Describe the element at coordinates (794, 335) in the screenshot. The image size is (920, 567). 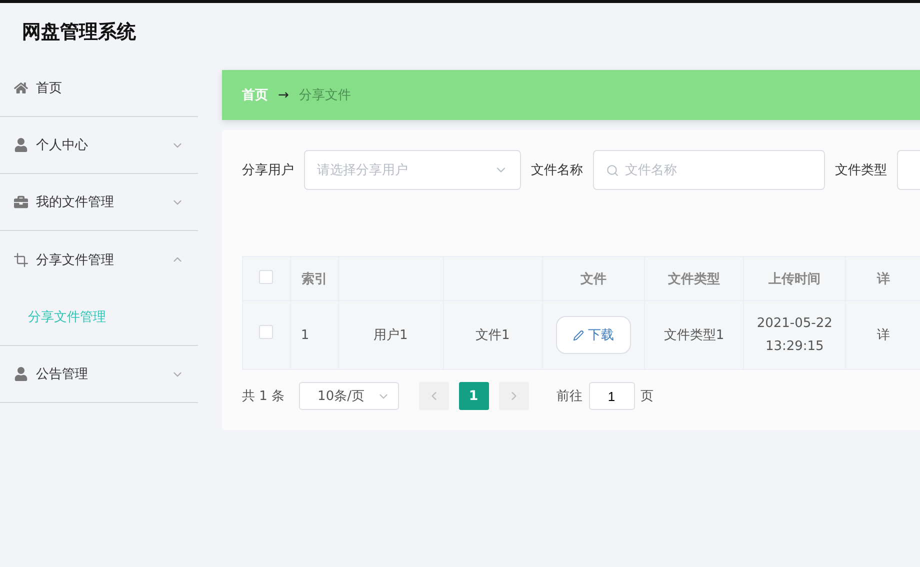
I see `table-cell: 2021-05-22 13:29:15` at that location.